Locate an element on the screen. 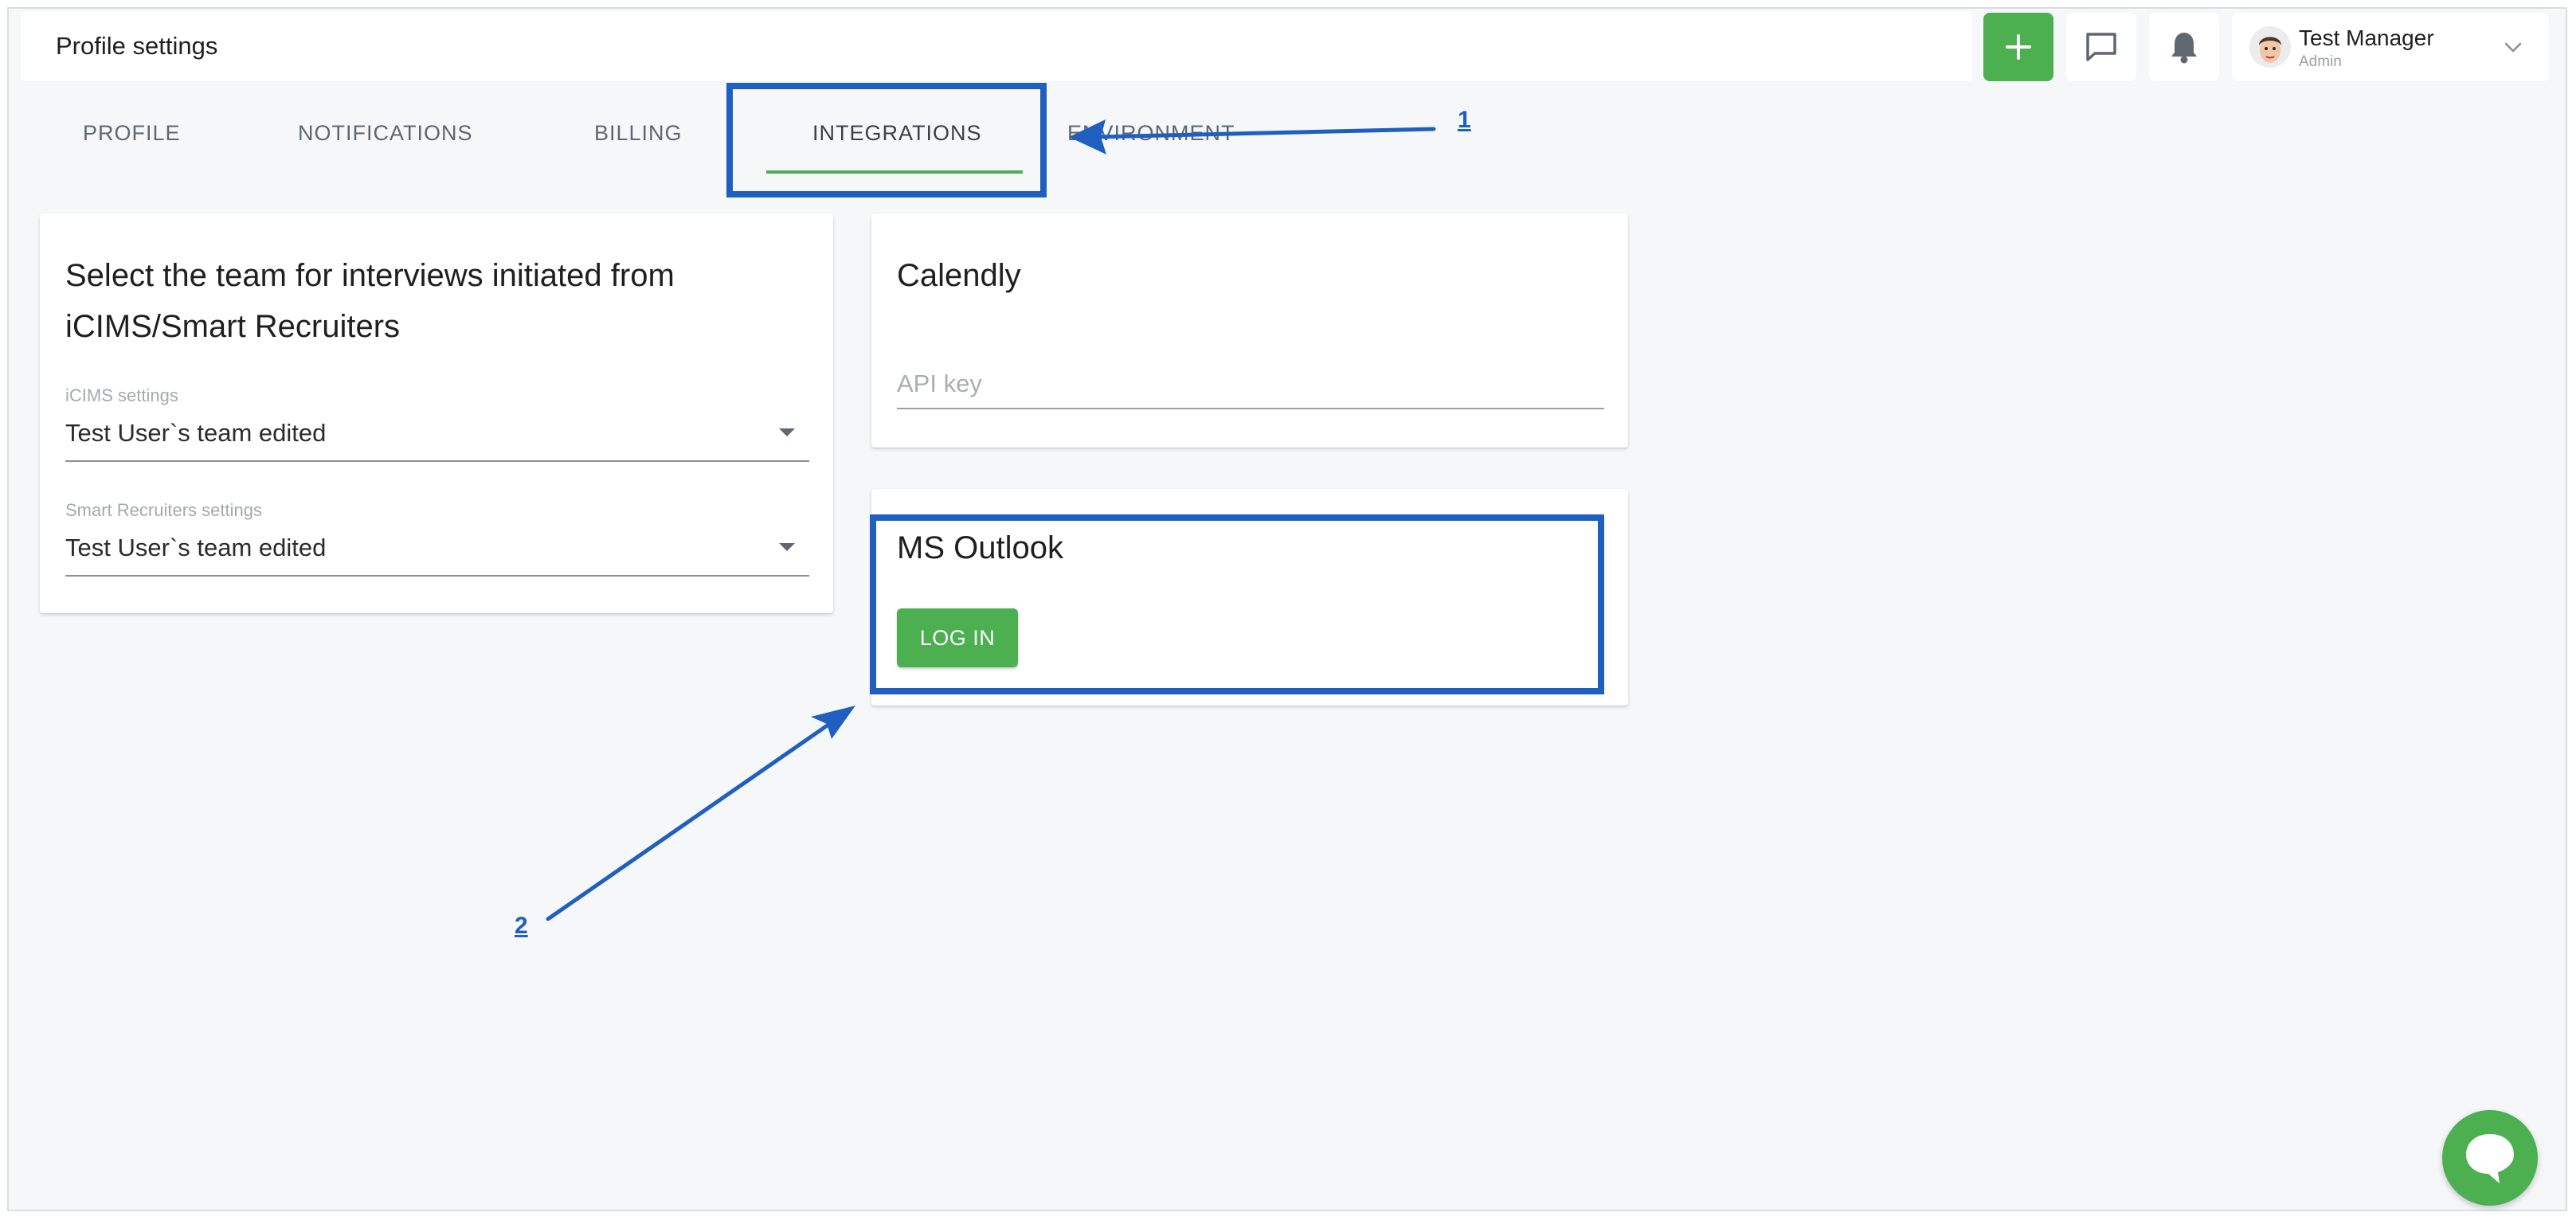  chat-widget-button is located at coordinates (2490, 1158).